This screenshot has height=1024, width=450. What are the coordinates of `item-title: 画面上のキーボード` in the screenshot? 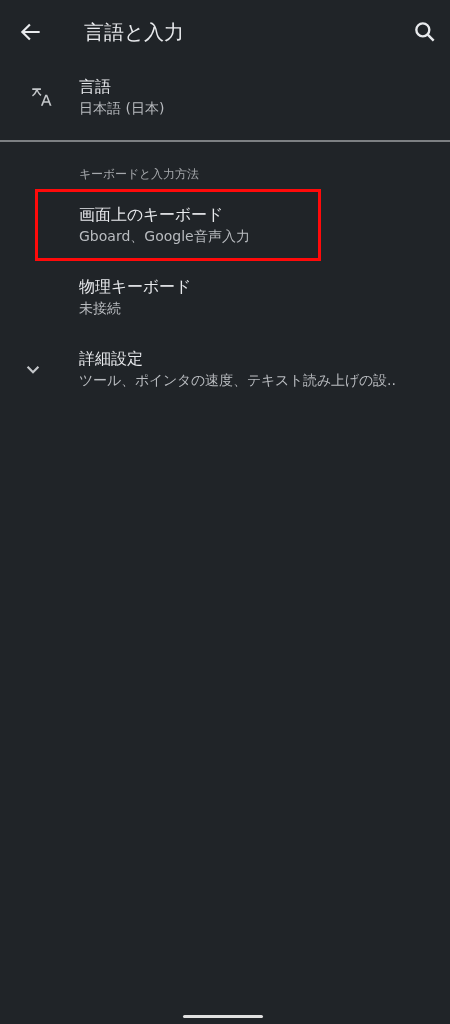 It's located at (151, 215).